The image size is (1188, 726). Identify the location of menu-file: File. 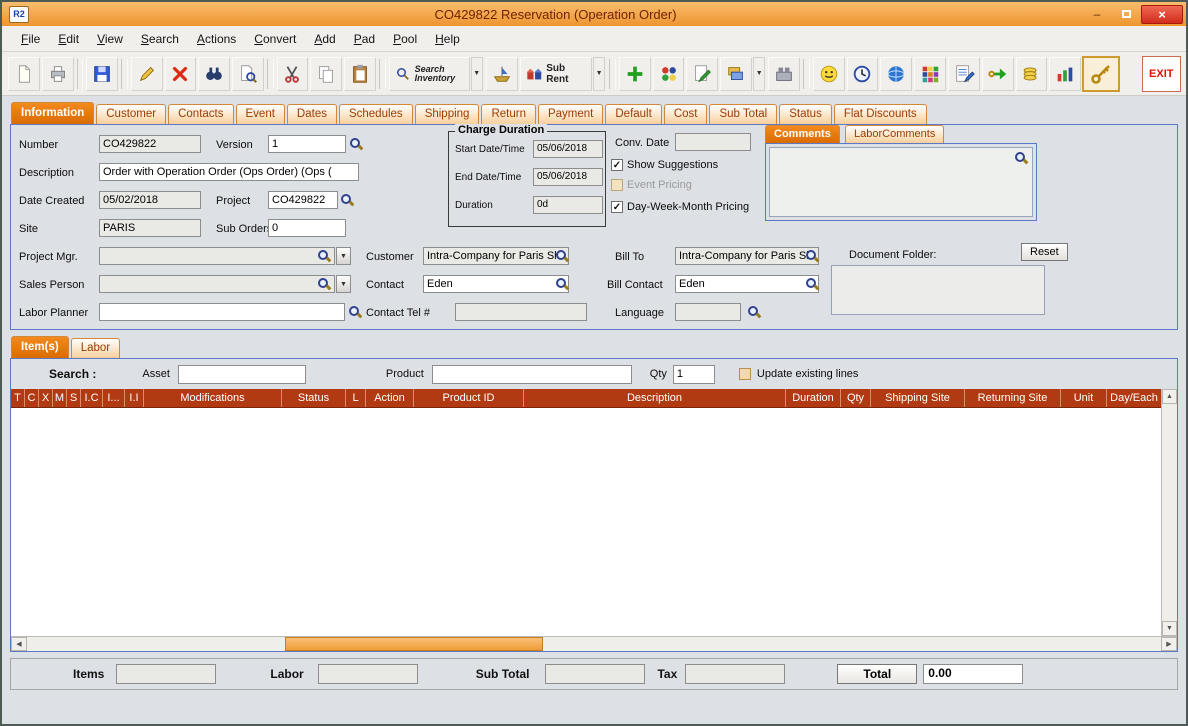
(30, 39).